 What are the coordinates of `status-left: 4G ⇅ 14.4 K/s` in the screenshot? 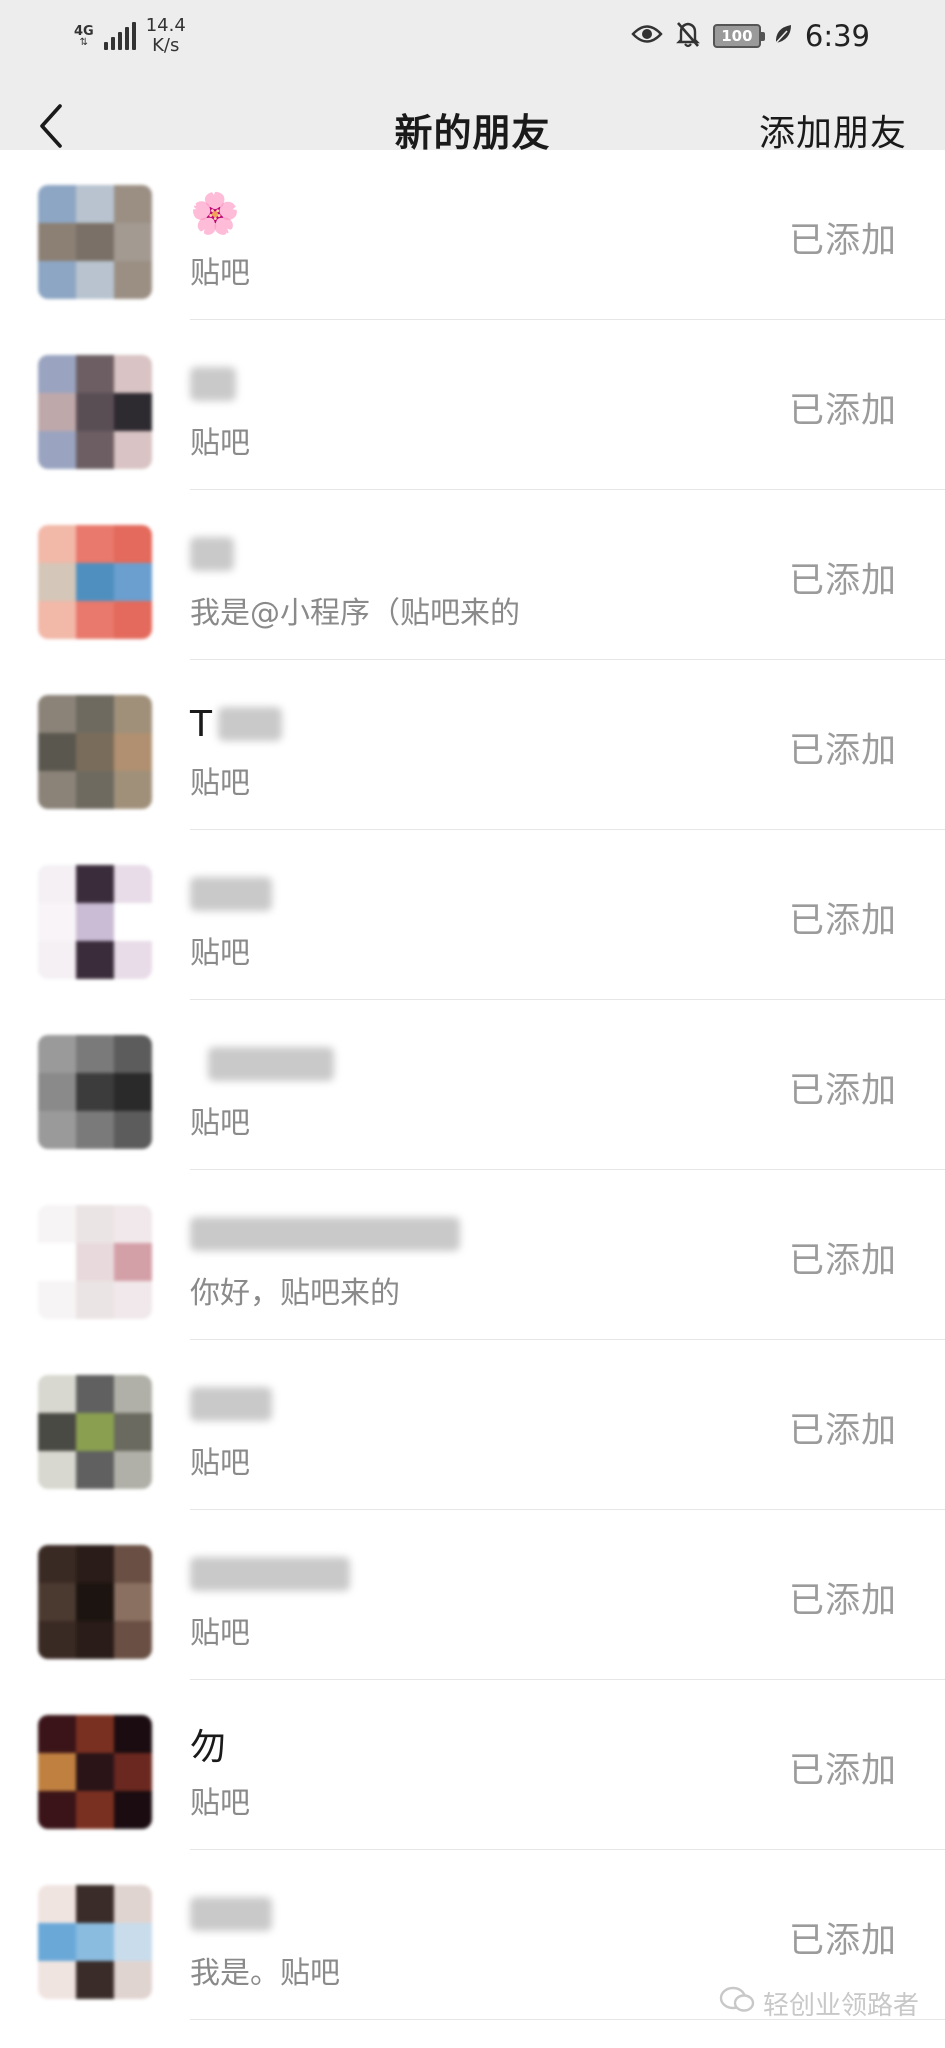 It's located at (130, 36).